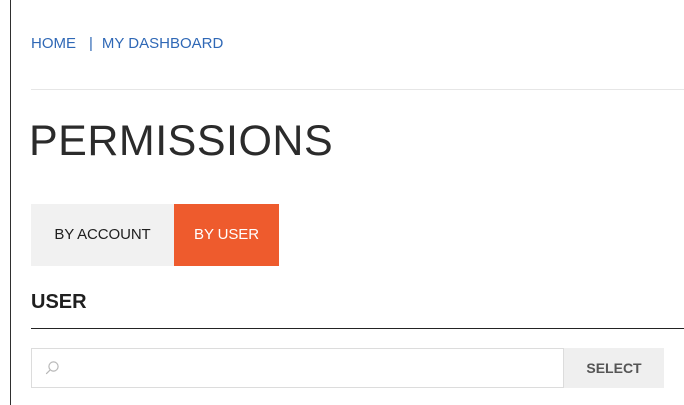  Describe the element at coordinates (614, 368) in the screenshot. I see `select-button: SELECT` at that location.